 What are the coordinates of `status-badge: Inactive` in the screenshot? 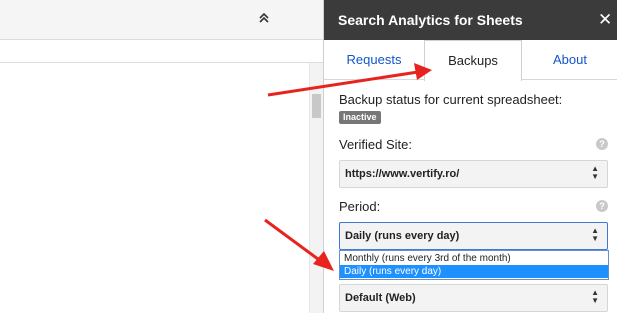 It's located at (360, 117).